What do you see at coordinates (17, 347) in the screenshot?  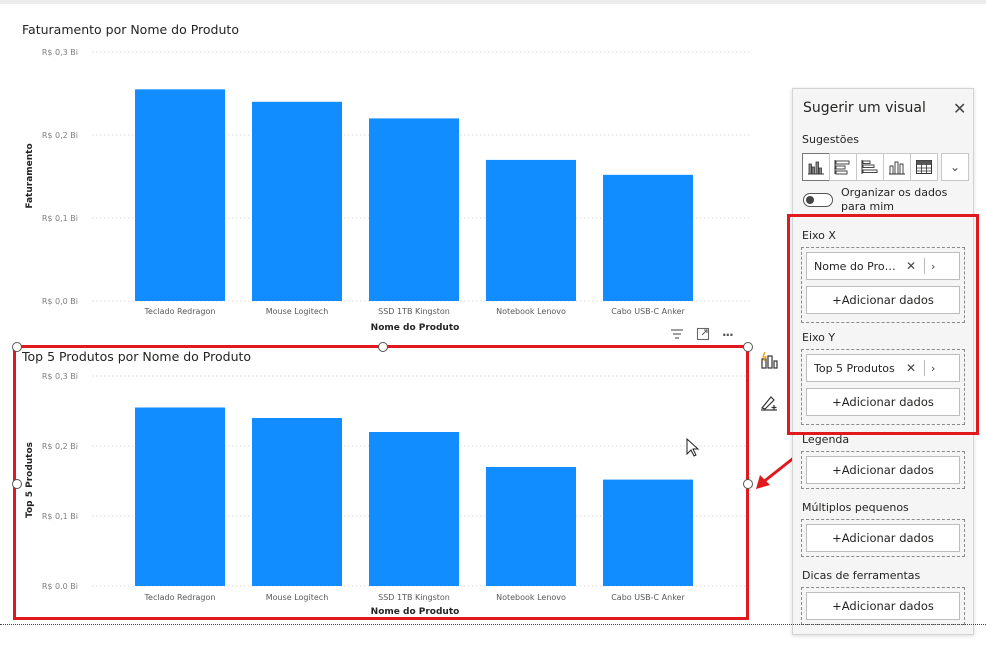 I see `resize-handle-top-left` at bounding box center [17, 347].